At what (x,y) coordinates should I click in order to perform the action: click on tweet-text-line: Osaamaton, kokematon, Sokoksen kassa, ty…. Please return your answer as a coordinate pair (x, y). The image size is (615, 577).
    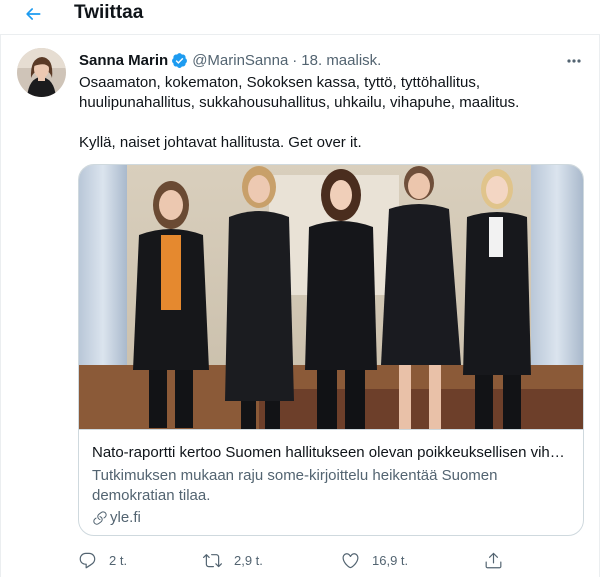
    Looking at the image, I should click on (280, 82).